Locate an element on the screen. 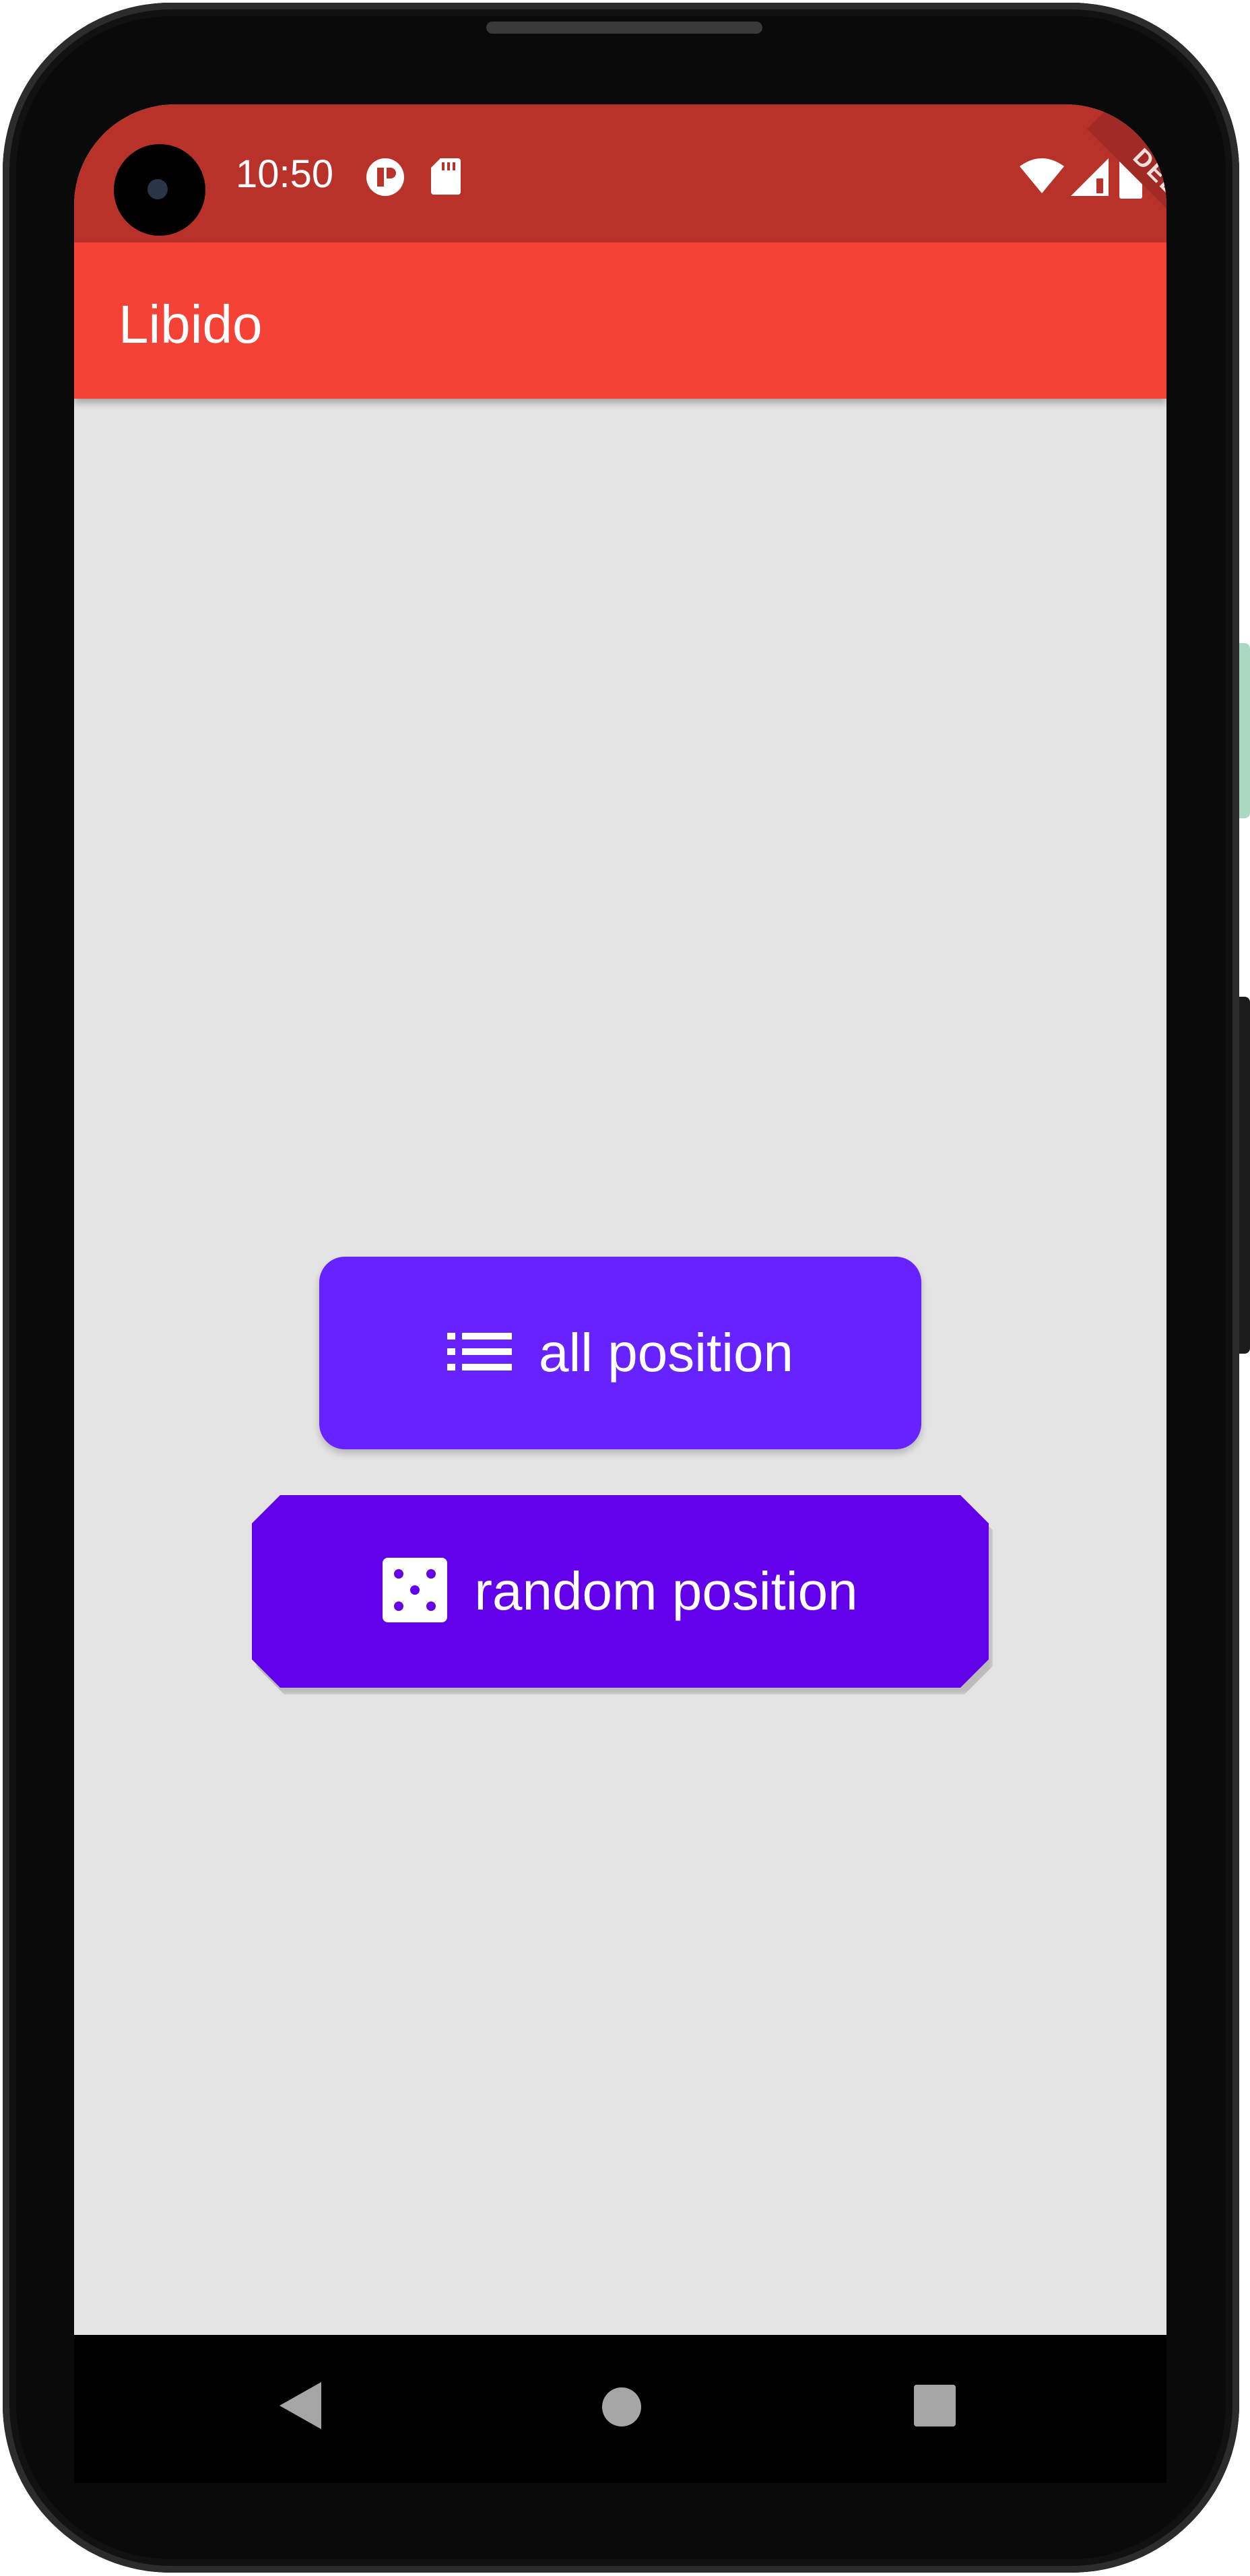 This screenshot has height=2576, width=1250. navigation-bar is located at coordinates (620, 2409).